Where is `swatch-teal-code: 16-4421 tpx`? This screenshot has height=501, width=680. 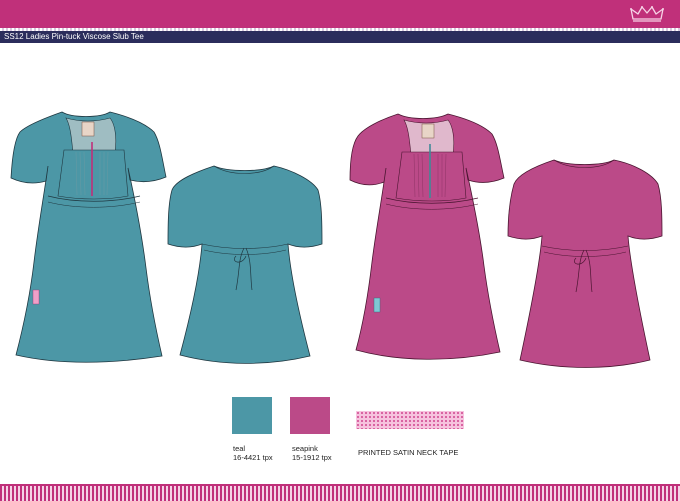 swatch-teal-code: 16-4421 tpx is located at coordinates (253, 457).